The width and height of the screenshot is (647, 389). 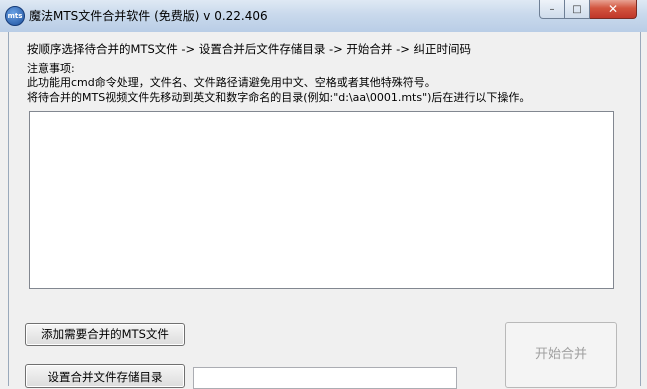 I want to click on window-title: 魔法MTS文件合并软件 (免费版) v 0.22.406, so click(x=148, y=16).